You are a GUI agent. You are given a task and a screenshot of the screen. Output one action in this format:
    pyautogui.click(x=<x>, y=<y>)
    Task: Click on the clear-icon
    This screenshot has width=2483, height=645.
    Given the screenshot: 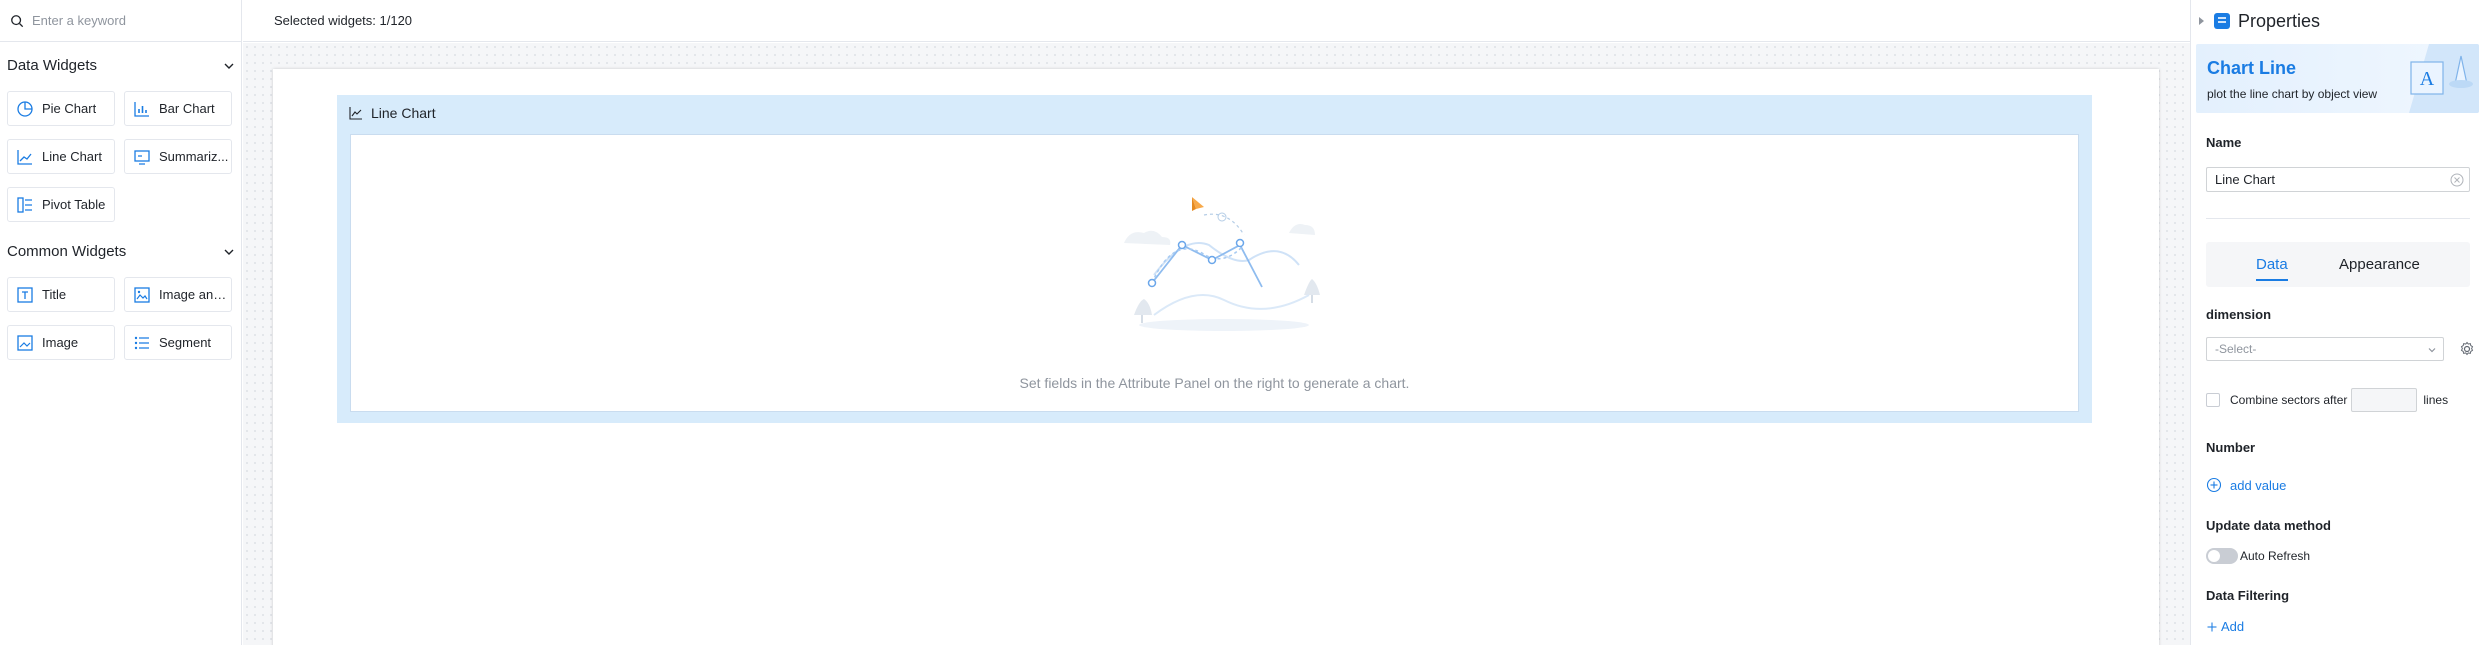 What is the action you would take?
    pyautogui.click(x=2457, y=180)
    